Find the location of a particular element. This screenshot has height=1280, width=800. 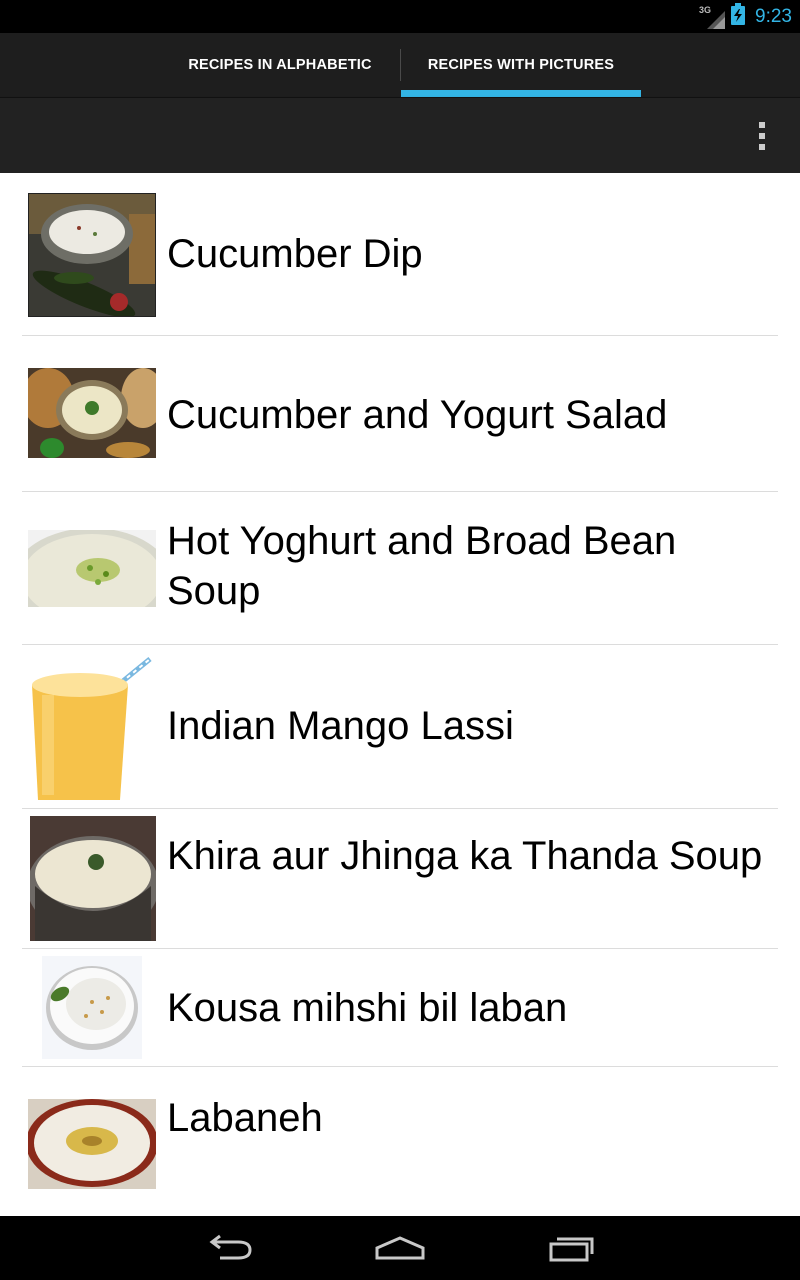

recipe-item-cucumber-yogurt-salad: Cucumber and Yogurt Salad is located at coordinates (400, 414).